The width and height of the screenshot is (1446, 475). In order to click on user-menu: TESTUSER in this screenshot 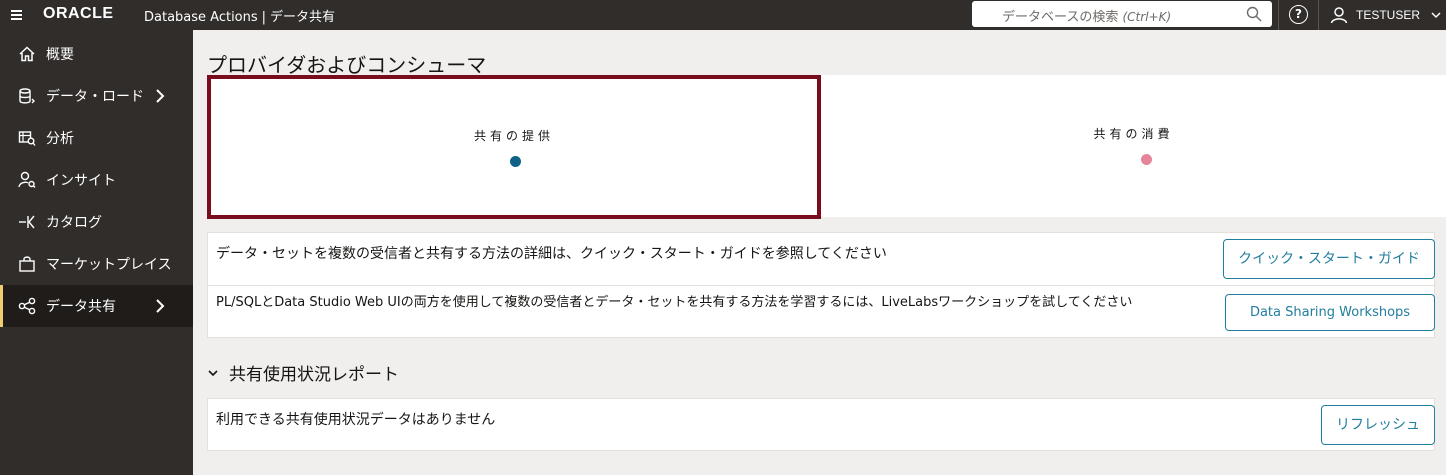, I will do `click(1386, 15)`.